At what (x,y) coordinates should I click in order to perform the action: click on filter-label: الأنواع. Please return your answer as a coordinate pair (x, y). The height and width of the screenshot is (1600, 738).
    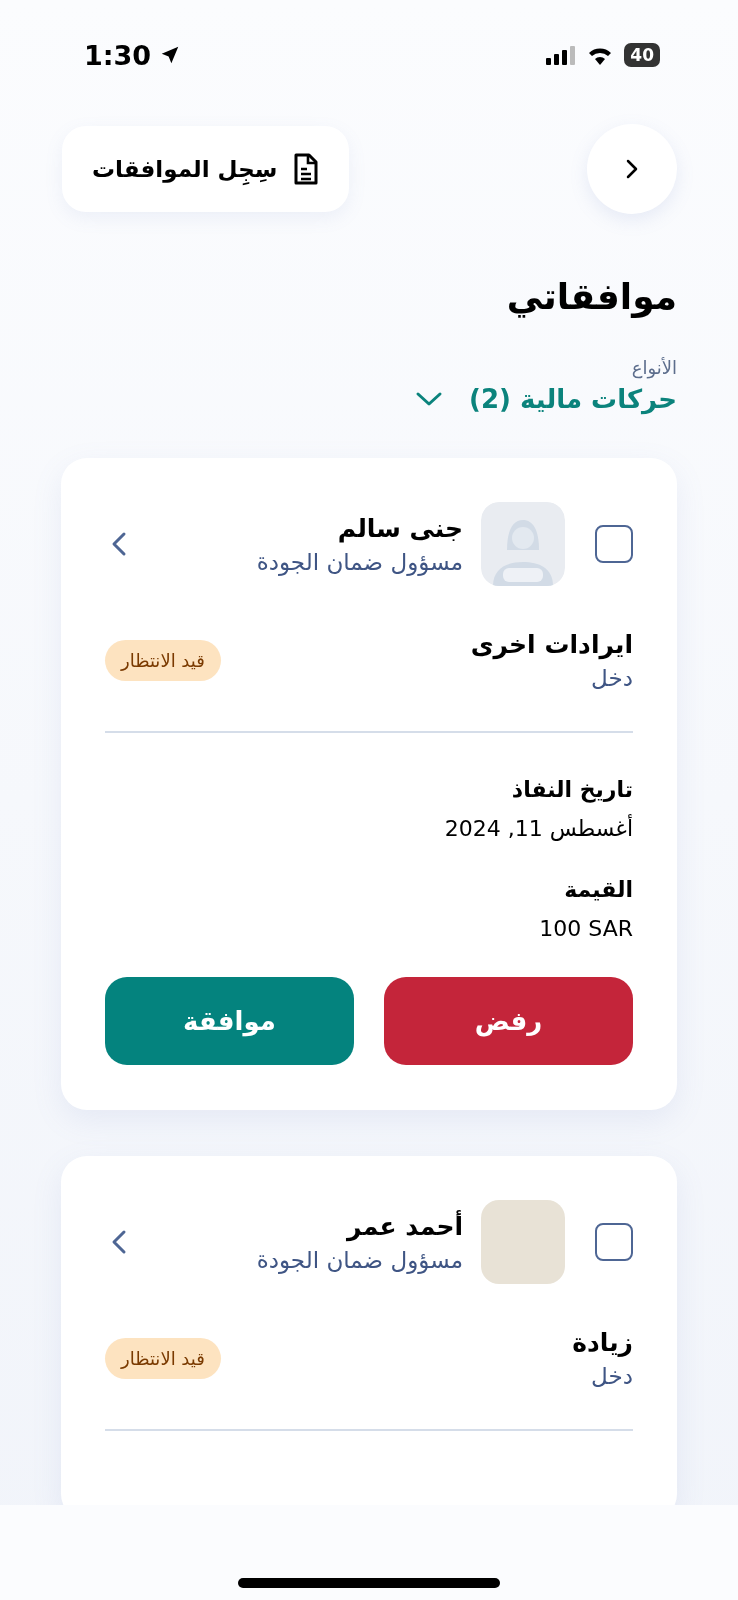
    Looking at the image, I should click on (654, 367).